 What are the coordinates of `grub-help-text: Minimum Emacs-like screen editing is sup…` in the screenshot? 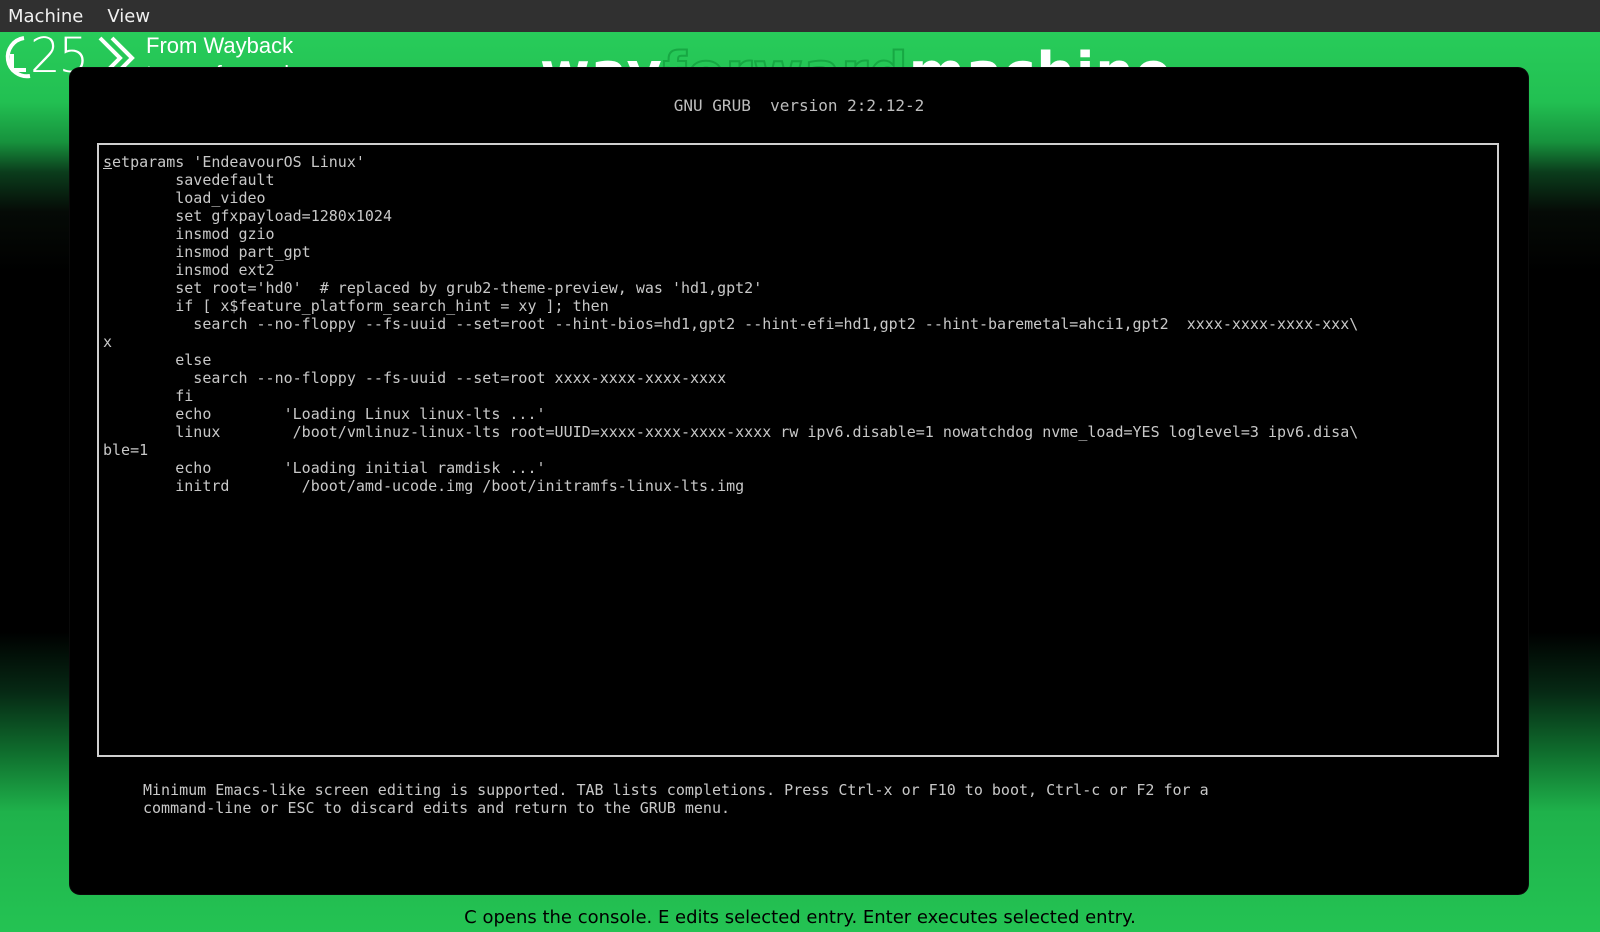 It's located at (676, 799).